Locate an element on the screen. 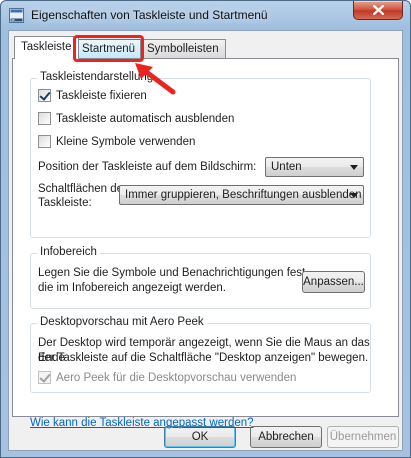 Image resolution: width=411 pixels, height=458 pixels. taskbar-properties-icon is located at coordinates (16, 15).